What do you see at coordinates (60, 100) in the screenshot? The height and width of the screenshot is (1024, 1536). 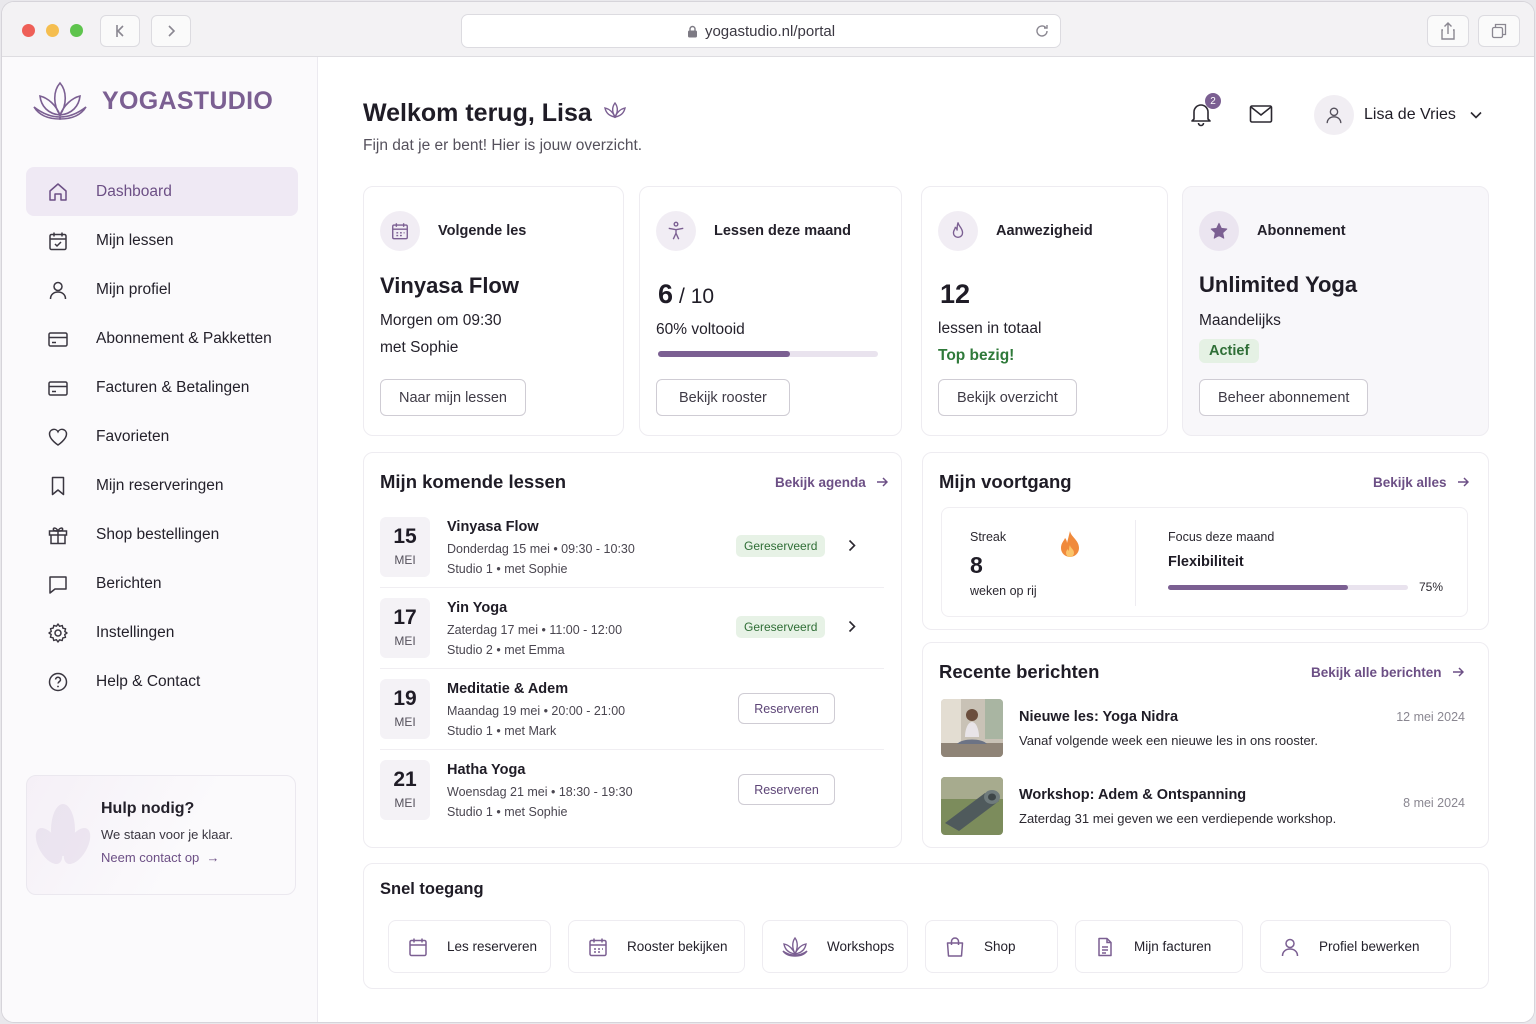 I see `lotus-logo-icon` at bounding box center [60, 100].